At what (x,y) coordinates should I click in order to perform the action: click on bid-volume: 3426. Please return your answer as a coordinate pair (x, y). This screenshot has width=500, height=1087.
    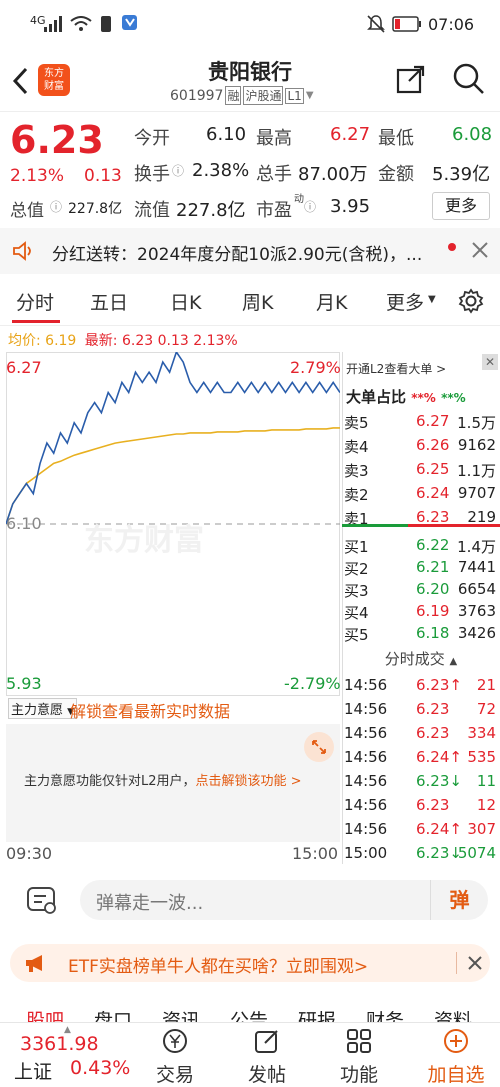
    Looking at the image, I should click on (476, 633).